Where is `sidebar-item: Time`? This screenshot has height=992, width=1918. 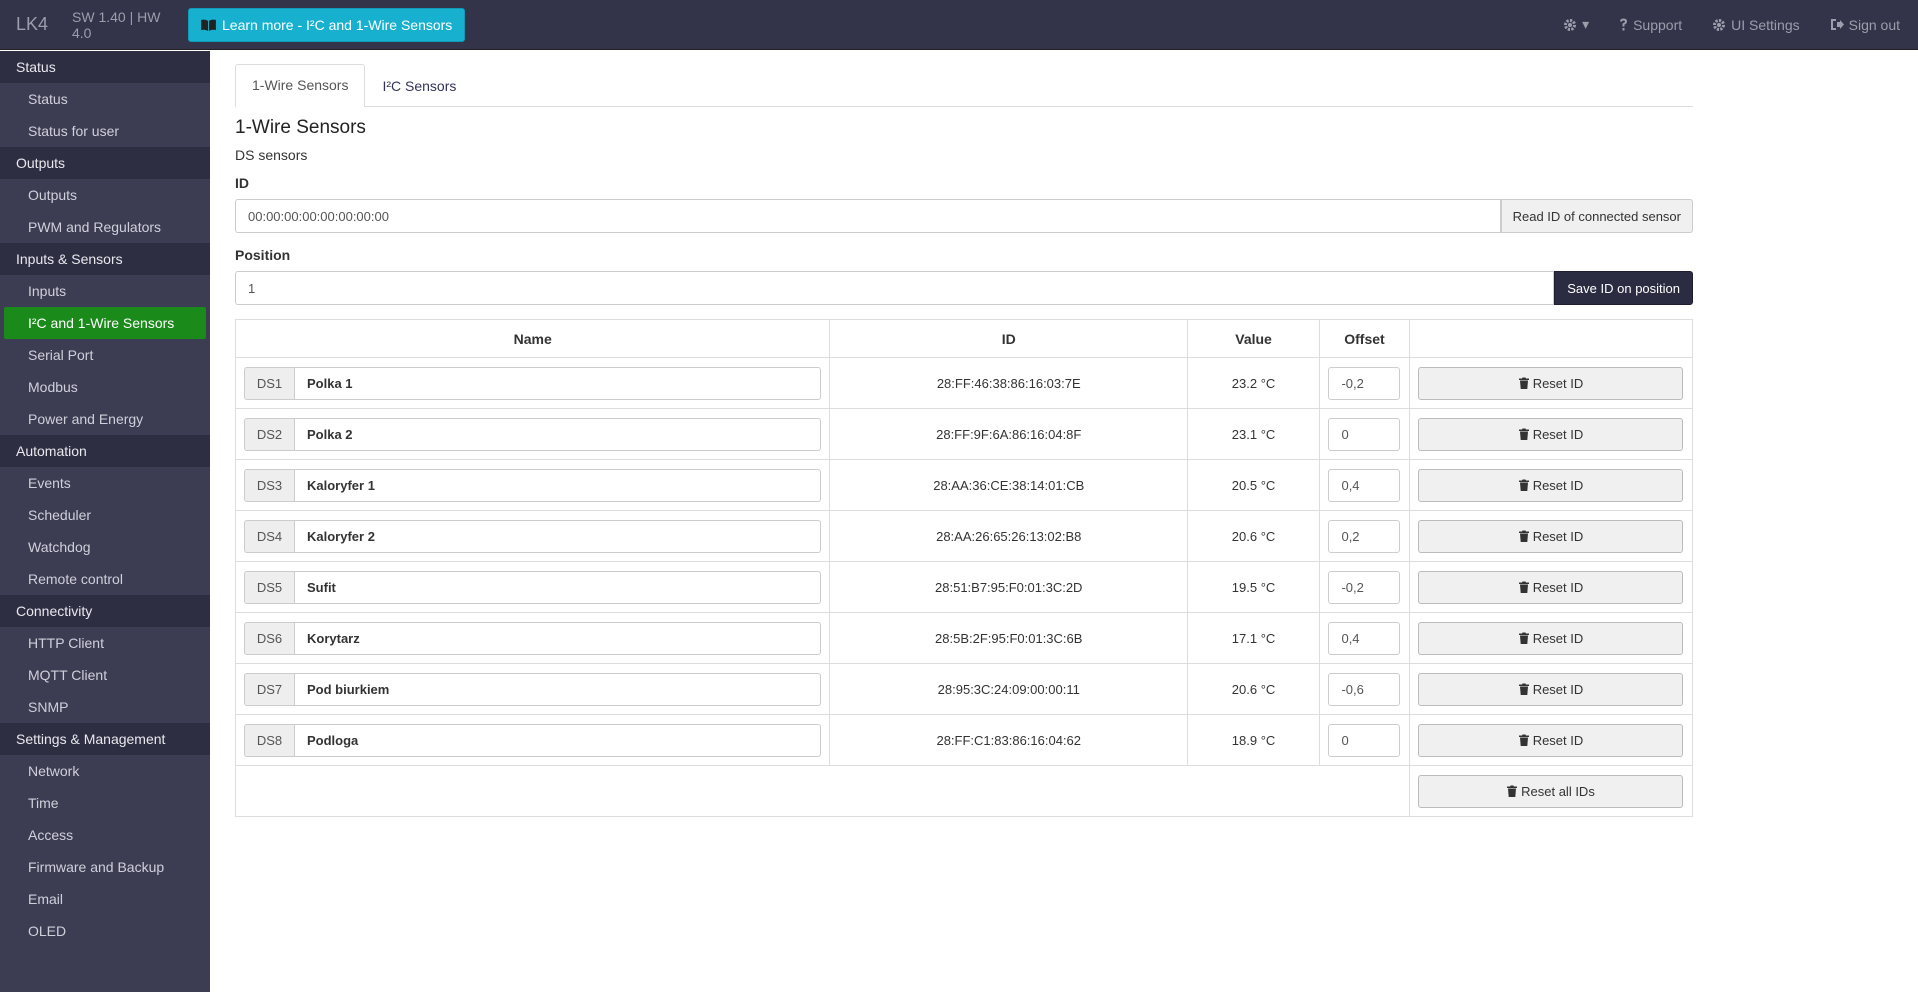 sidebar-item: Time is located at coordinates (105, 803).